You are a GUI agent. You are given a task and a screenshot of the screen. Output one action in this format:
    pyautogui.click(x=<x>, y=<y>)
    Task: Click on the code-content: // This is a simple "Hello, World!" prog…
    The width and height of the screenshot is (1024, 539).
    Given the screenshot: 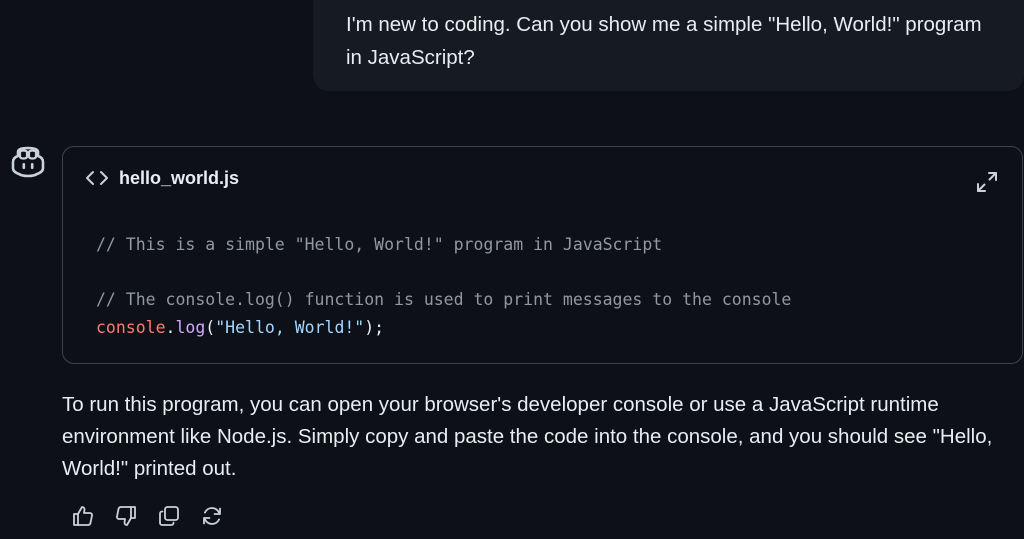 What is the action you would take?
    pyautogui.click(x=443, y=286)
    